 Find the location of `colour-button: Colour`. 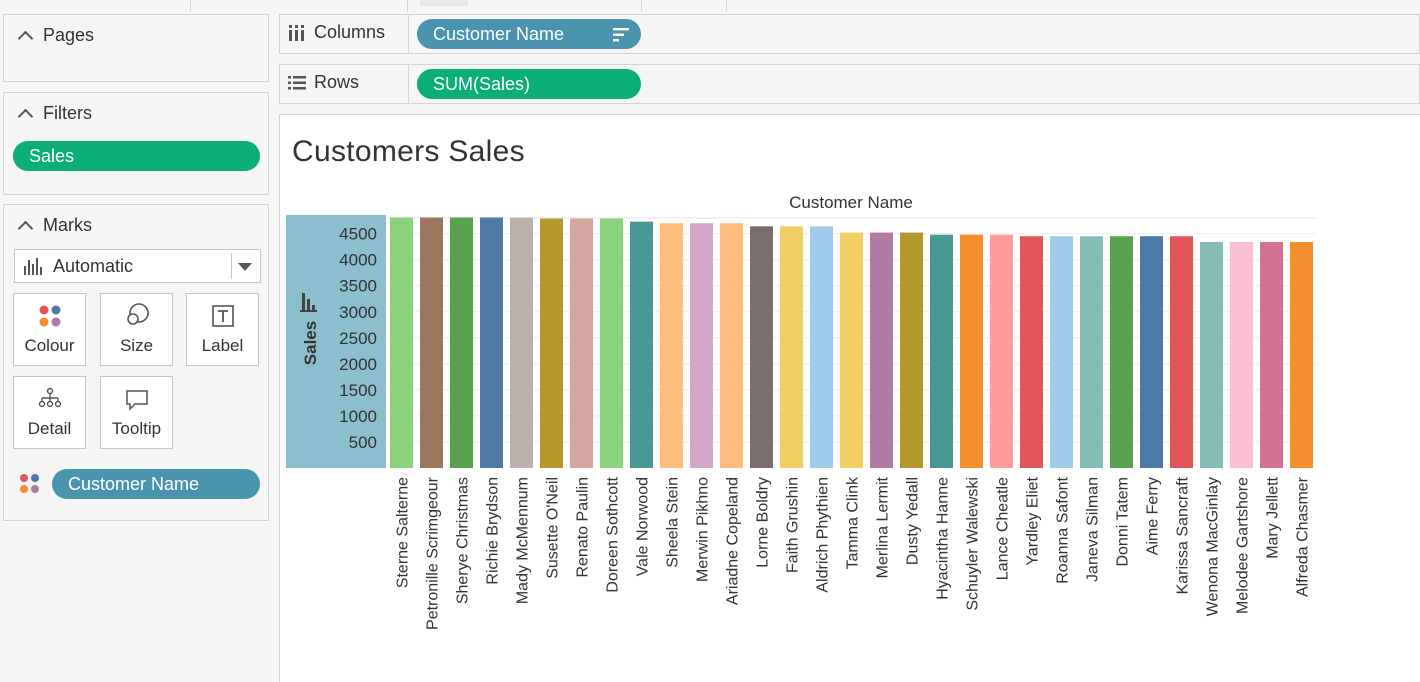

colour-button: Colour is located at coordinates (49, 329).